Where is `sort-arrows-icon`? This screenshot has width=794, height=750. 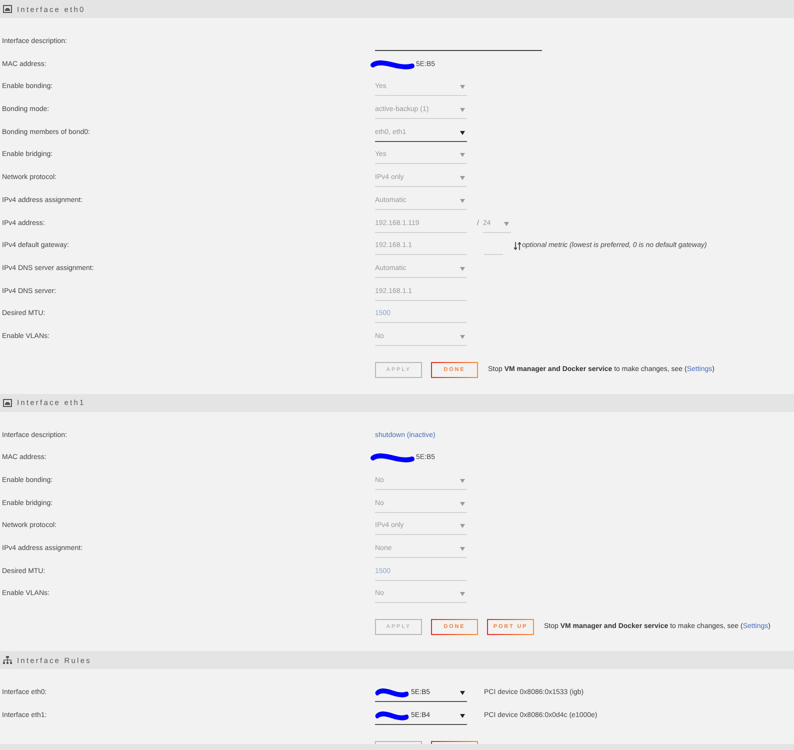
sort-arrows-icon is located at coordinates (517, 246).